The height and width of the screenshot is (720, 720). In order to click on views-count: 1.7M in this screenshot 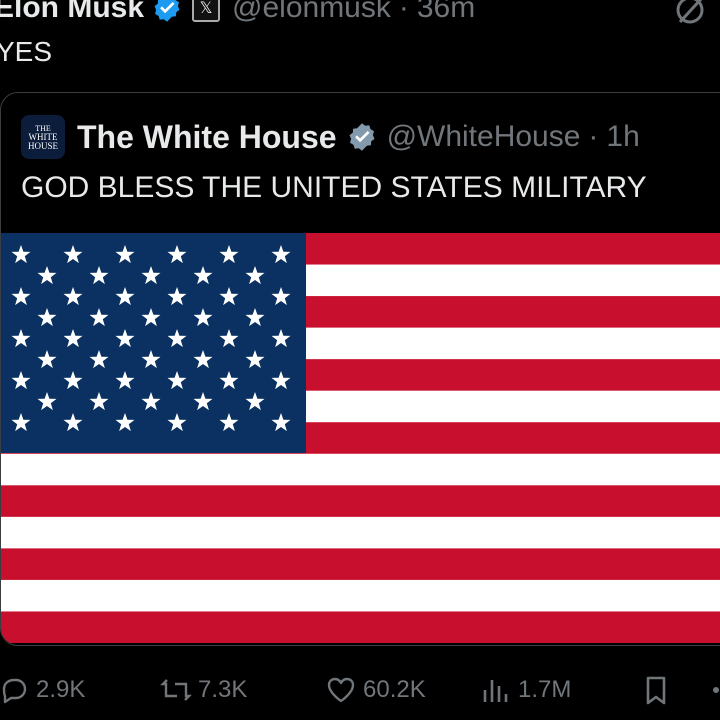, I will do `click(545, 689)`.